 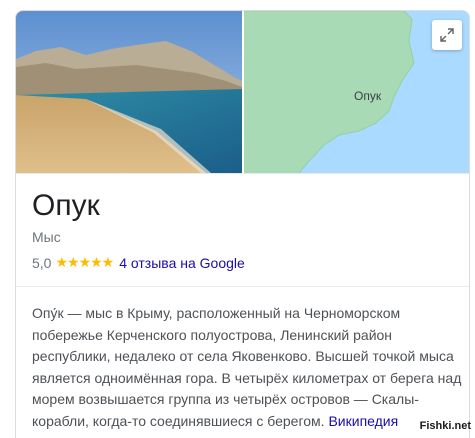 I want to click on place-type: Мыс, so click(x=46, y=237).